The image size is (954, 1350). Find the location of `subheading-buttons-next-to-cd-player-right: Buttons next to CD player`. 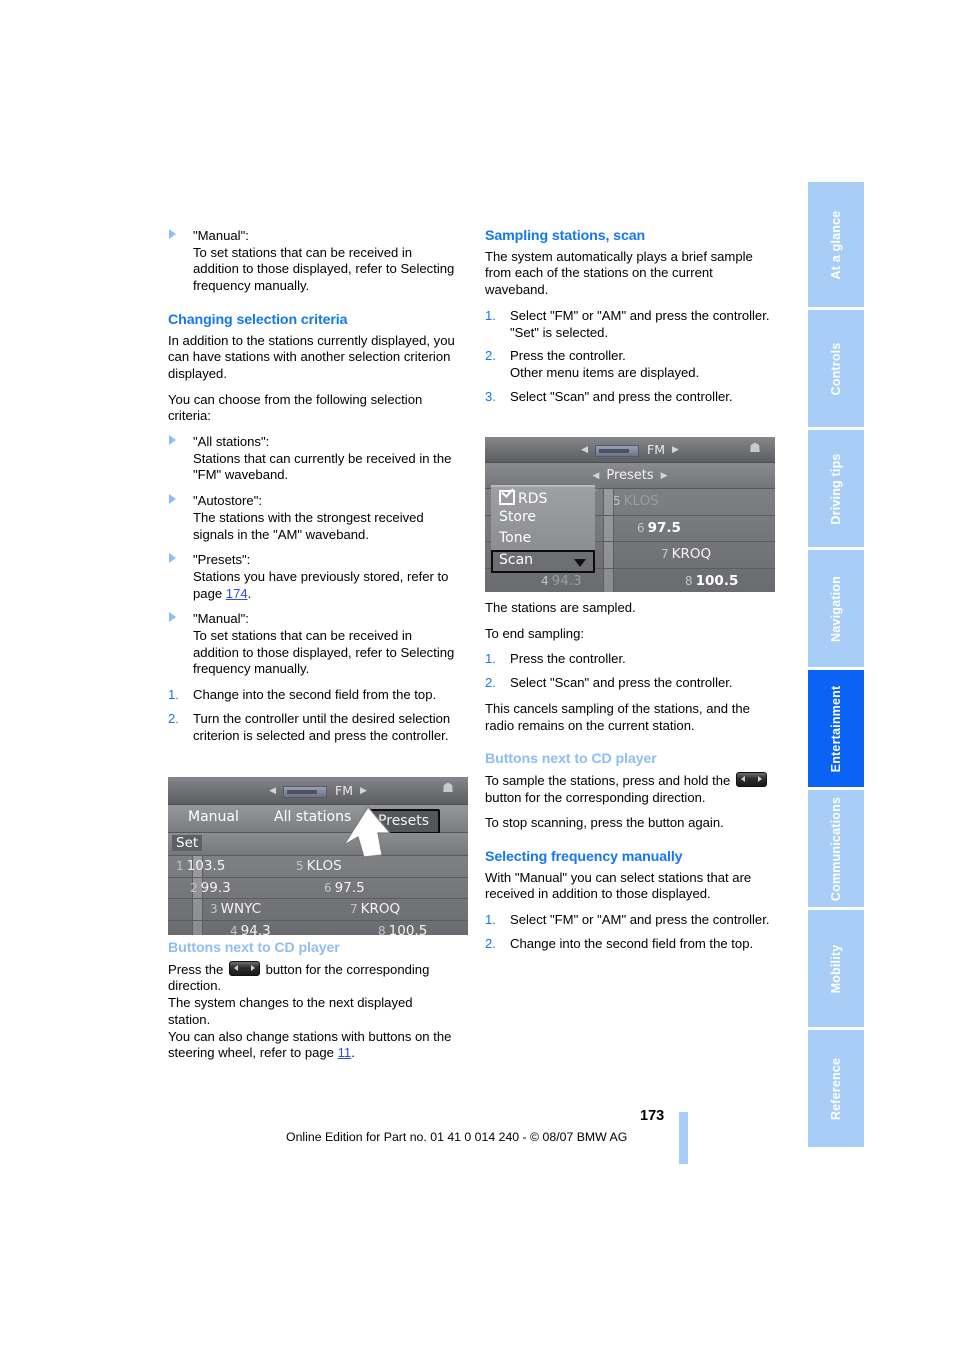

subheading-buttons-next-to-cd-player-right: Buttons next to CD player is located at coordinates (571, 759).